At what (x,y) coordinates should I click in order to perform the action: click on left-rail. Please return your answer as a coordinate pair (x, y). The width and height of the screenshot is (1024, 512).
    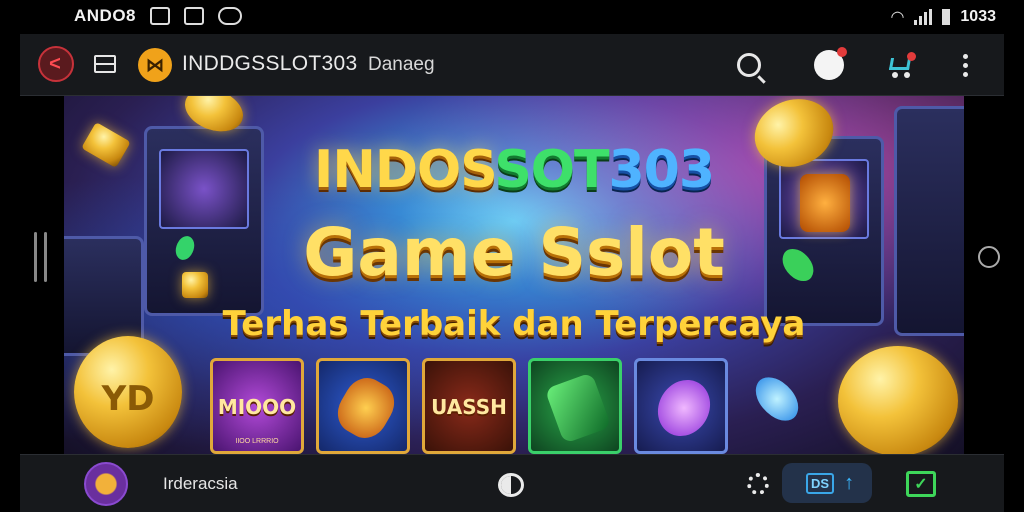
    Looking at the image, I should click on (10, 273).